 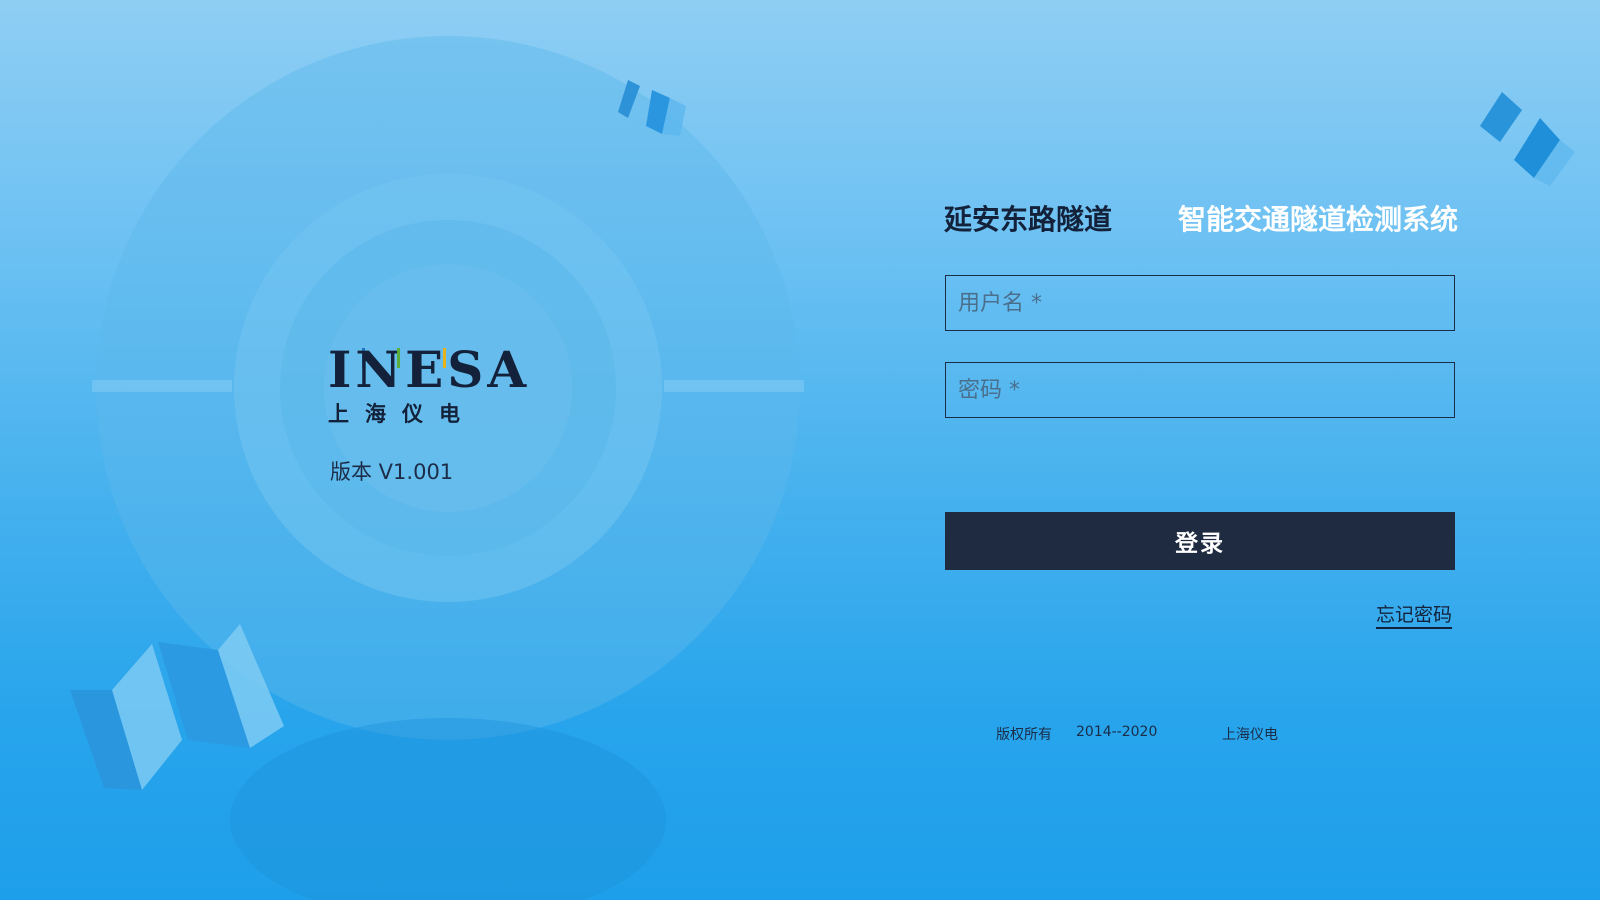 I want to click on footer: 版权所有 2014--2020 上海仪电, so click(x=1137, y=734).